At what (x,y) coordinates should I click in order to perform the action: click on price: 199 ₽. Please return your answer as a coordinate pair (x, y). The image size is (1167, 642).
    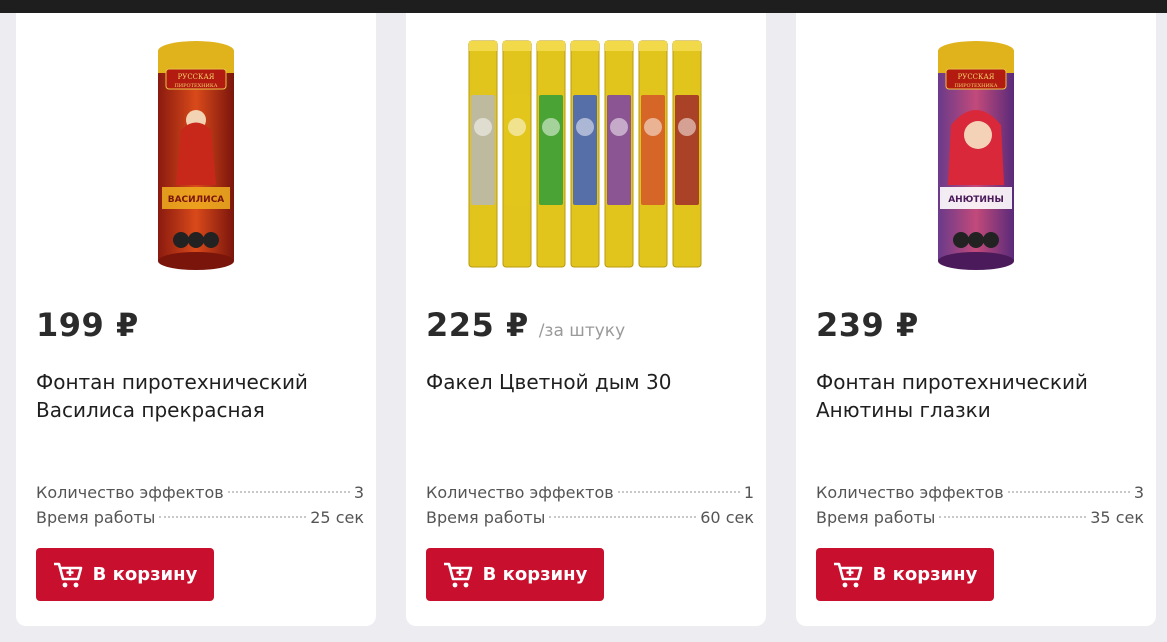
    Looking at the image, I should click on (87, 325).